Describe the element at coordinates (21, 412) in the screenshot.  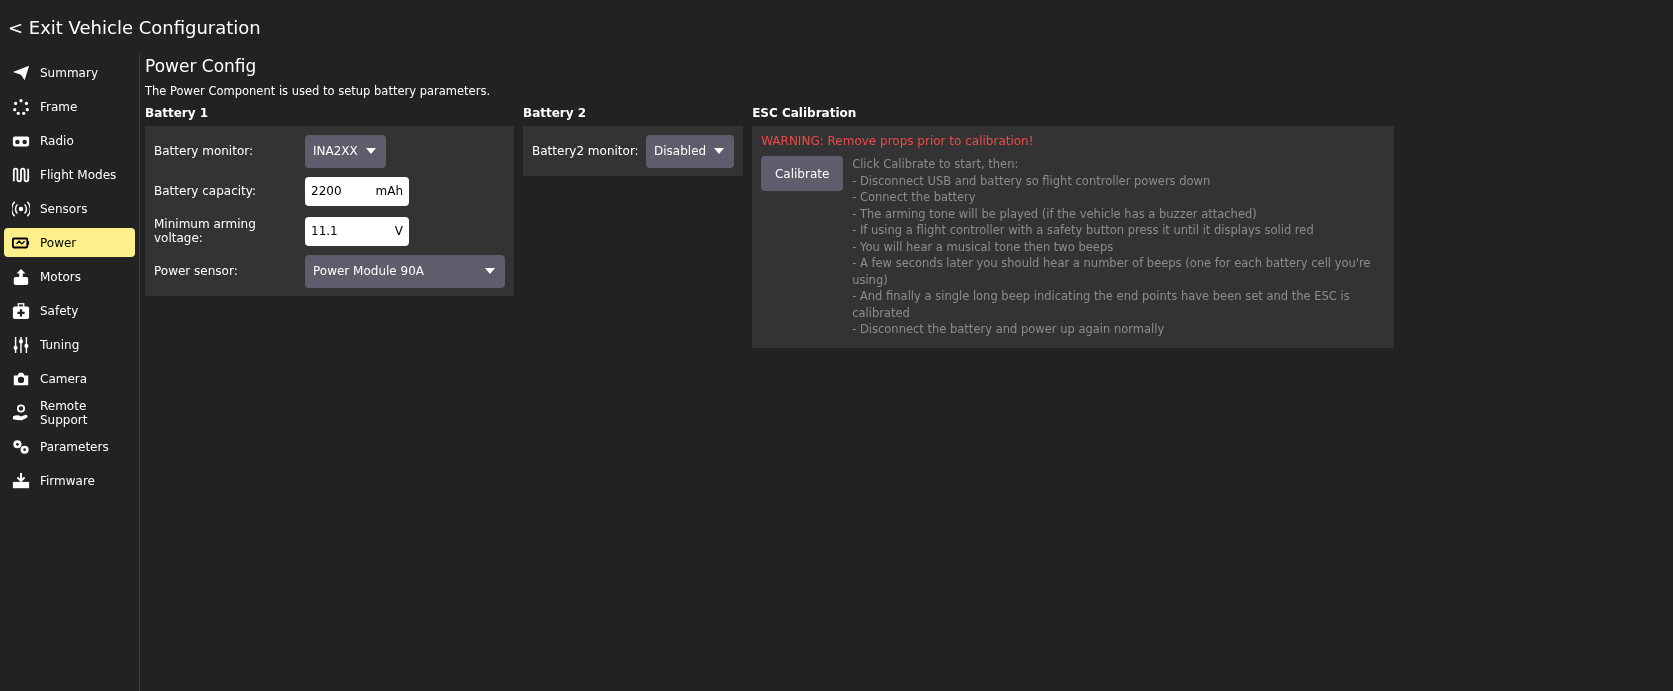
I see `hand-gear-icon` at that location.